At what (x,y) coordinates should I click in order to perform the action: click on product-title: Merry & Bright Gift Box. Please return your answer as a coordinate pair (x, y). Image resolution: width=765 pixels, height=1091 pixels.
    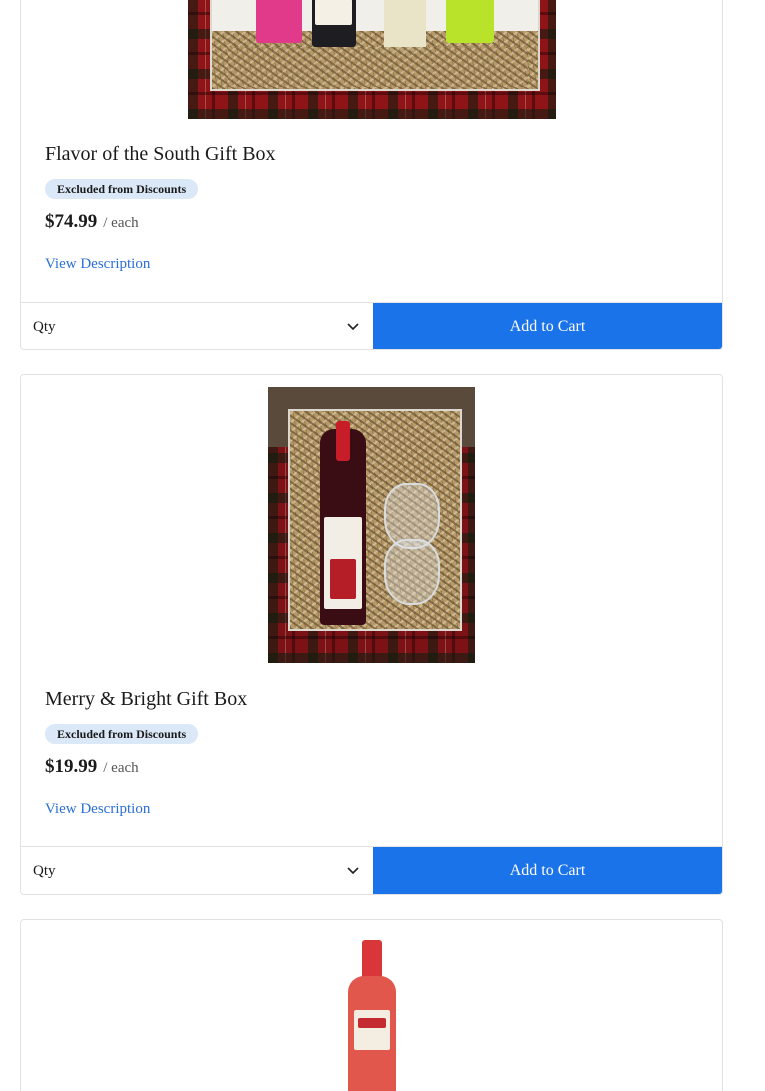
    Looking at the image, I should click on (146, 699).